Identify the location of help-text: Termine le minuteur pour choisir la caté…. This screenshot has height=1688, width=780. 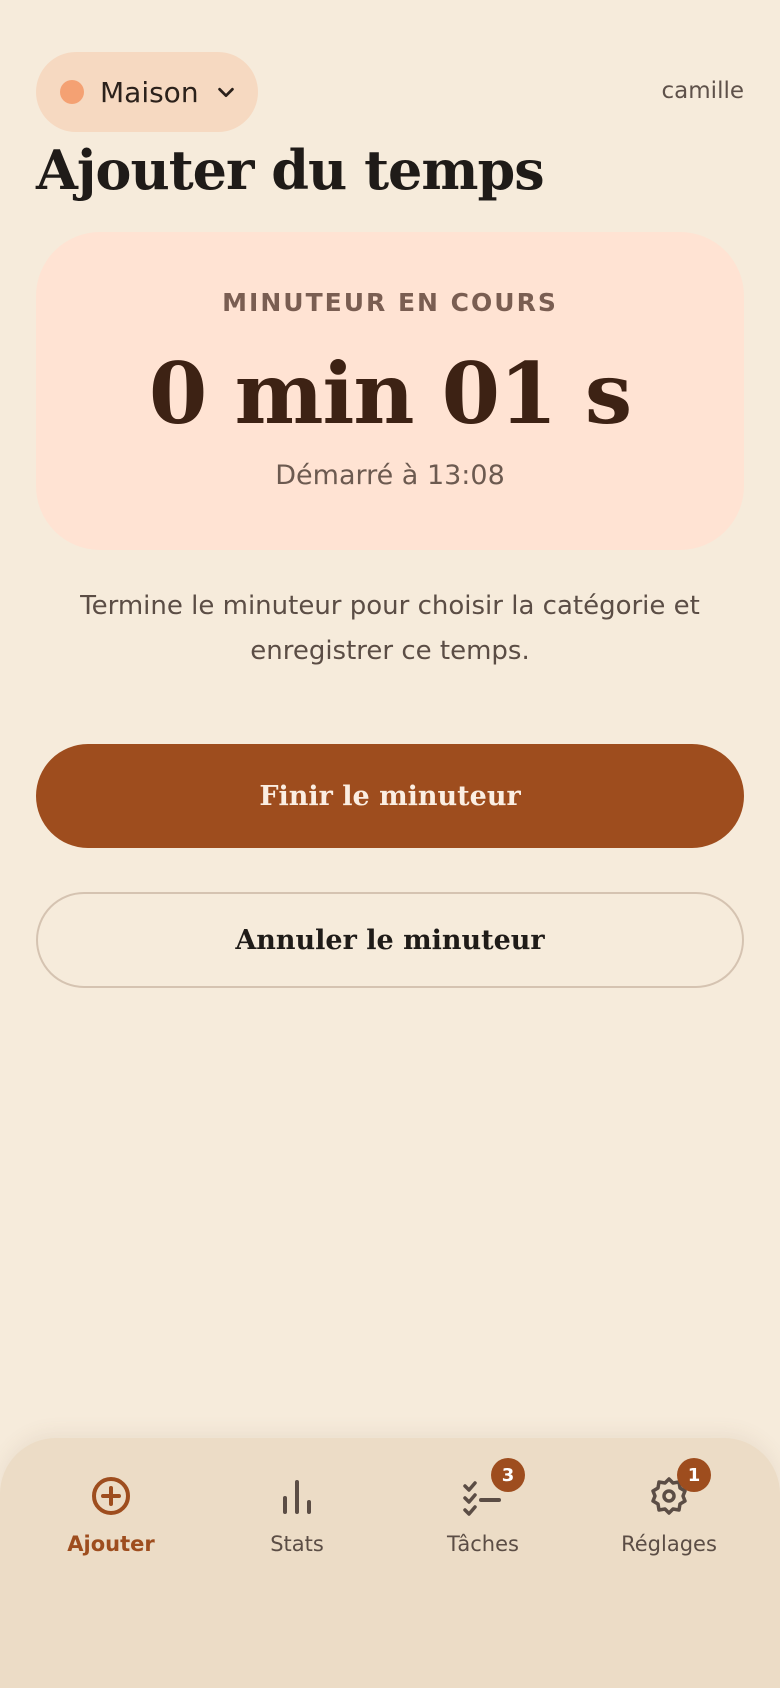
(390, 628).